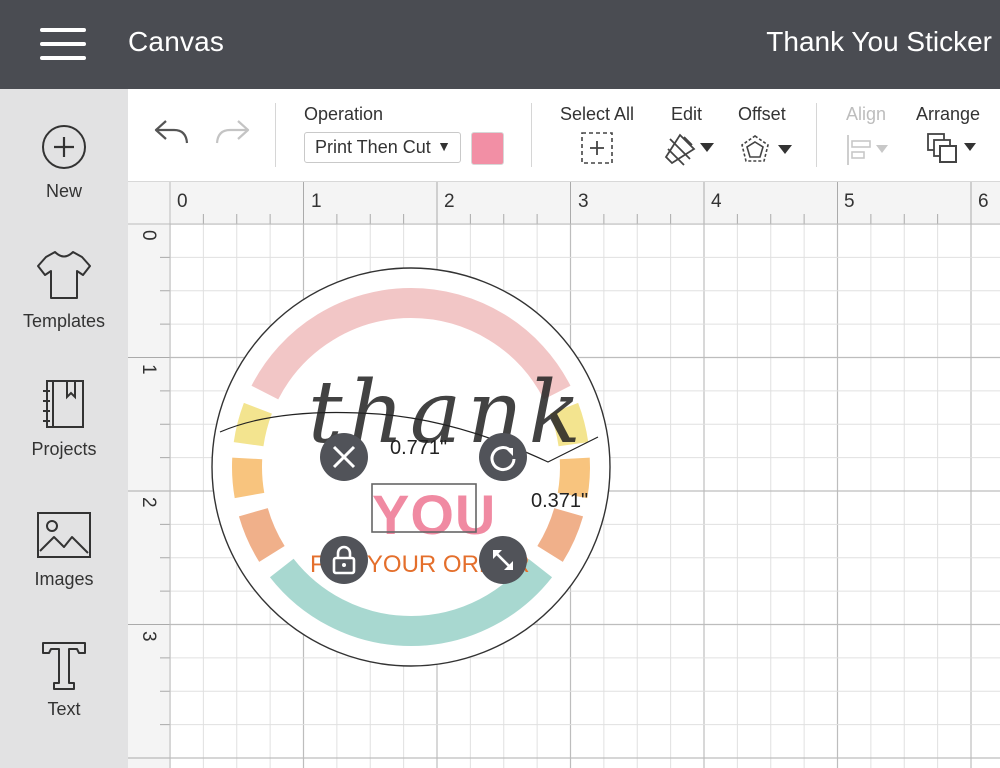 Image resolution: width=1000 pixels, height=768 pixels. What do you see at coordinates (762, 114) in the screenshot?
I see `offset-label: Offset` at bounding box center [762, 114].